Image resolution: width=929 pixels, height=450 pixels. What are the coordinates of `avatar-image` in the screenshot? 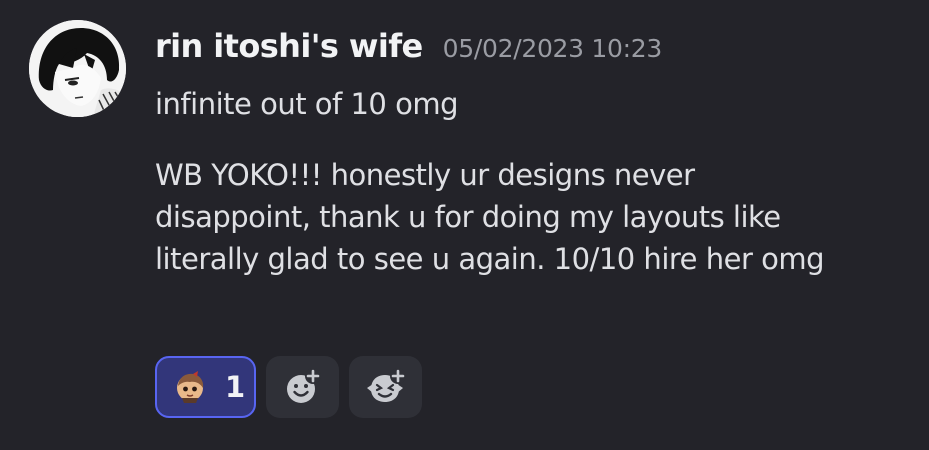 It's located at (77, 68).